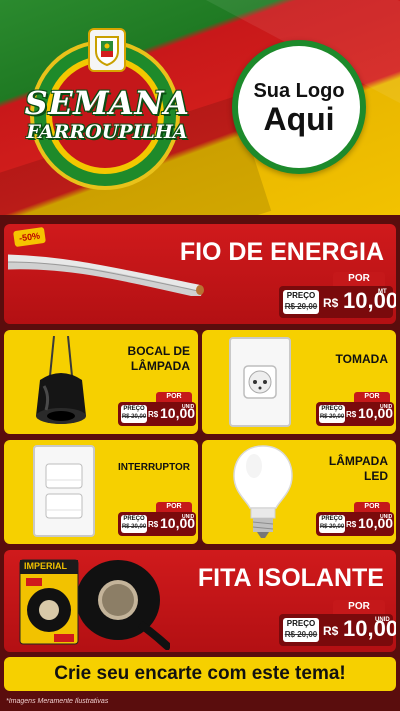 The height and width of the screenshot is (711, 400). What do you see at coordinates (57, 701) in the screenshot?
I see `footnote: *Imagens Meramente Ilustrativas` at bounding box center [57, 701].